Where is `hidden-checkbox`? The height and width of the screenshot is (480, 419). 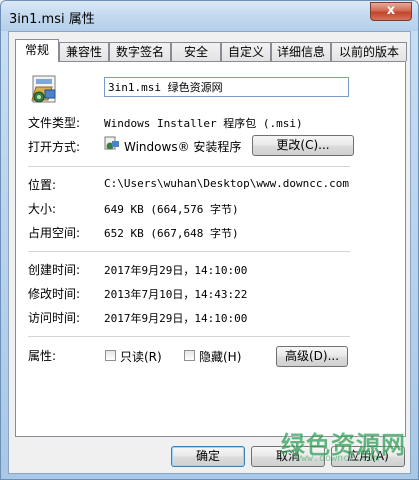
hidden-checkbox is located at coordinates (189, 355).